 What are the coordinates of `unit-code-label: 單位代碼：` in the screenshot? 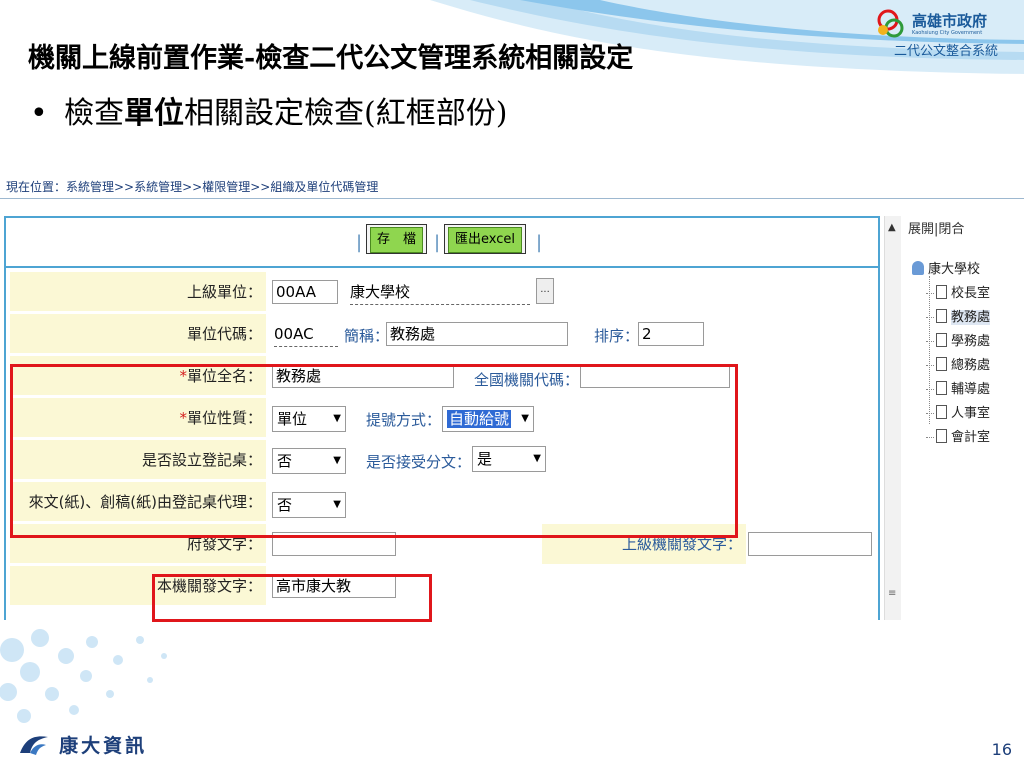 It's located at (138, 334).